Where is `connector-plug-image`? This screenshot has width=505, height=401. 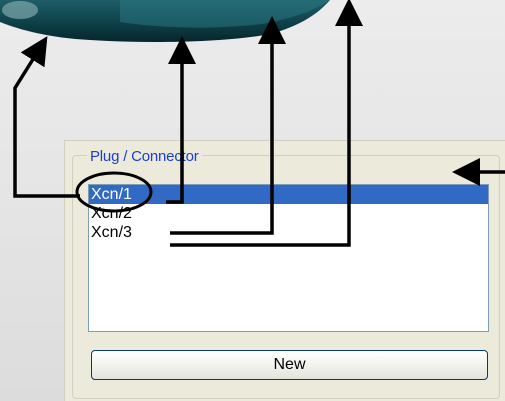
connector-plug-image is located at coordinates (165, 21).